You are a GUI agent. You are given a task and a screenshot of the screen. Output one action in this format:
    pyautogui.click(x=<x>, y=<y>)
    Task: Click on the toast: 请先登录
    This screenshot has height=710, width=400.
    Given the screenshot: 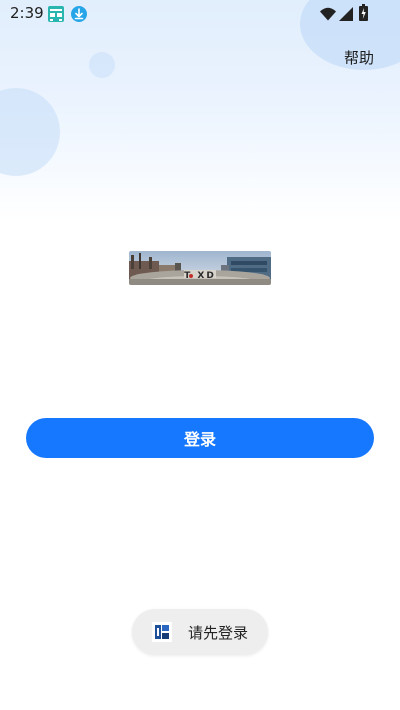 What is the action you would take?
    pyautogui.click(x=200, y=632)
    